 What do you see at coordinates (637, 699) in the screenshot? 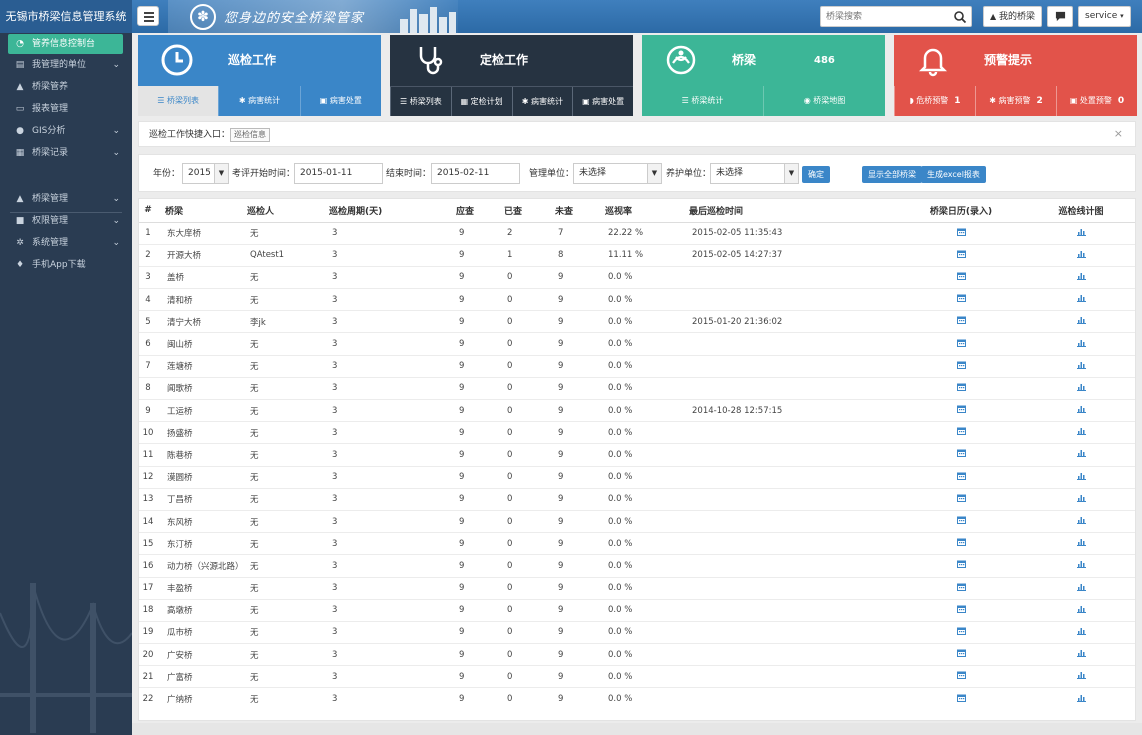
I see `table-row: 22 广纳桥无 3 9 0 9 0.0 %` at bounding box center [637, 699].